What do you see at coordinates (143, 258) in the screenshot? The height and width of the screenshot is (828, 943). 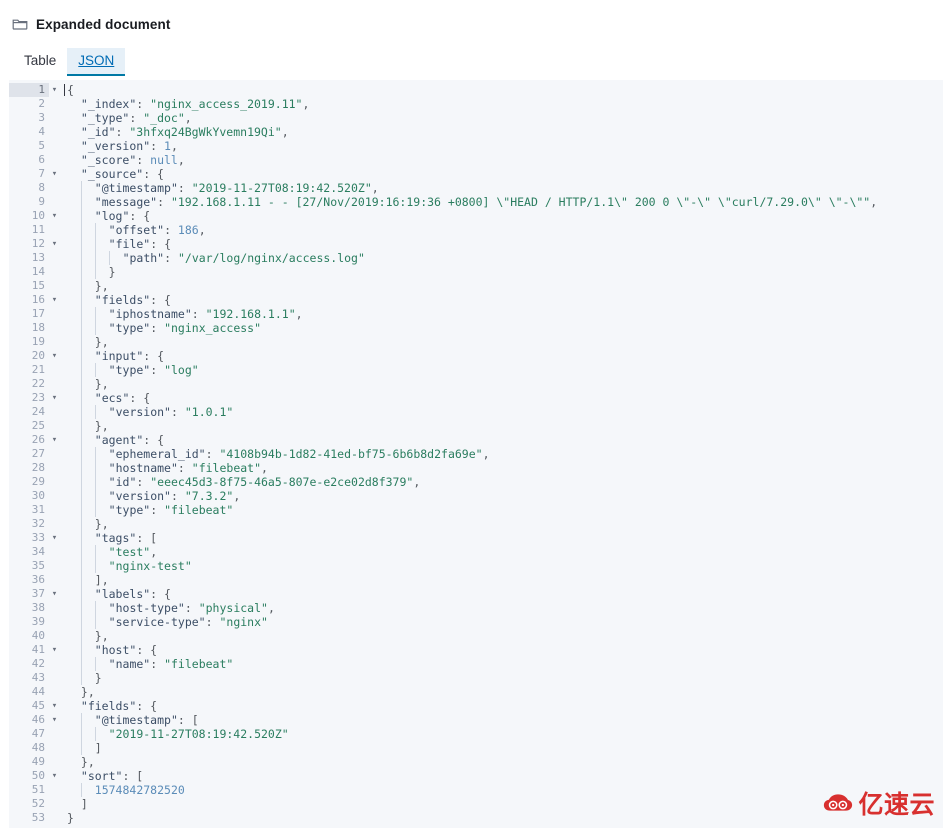 I see `code-token: "path"` at bounding box center [143, 258].